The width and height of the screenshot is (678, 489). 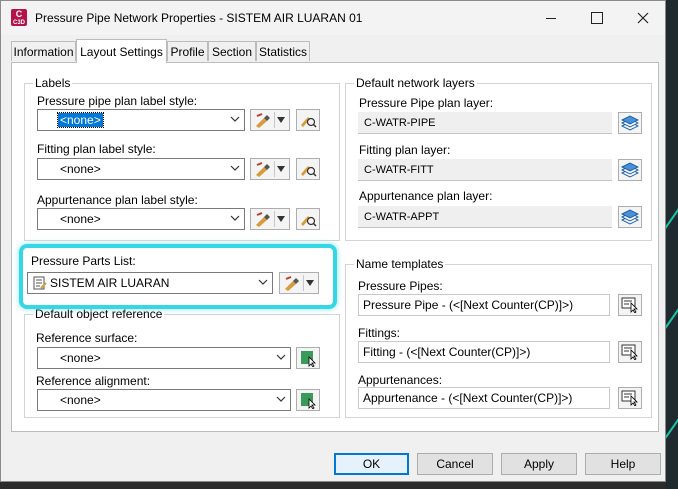 I want to click on appurtenance-plan-layer-label: Appurtenance plan layer:, so click(x=426, y=196).